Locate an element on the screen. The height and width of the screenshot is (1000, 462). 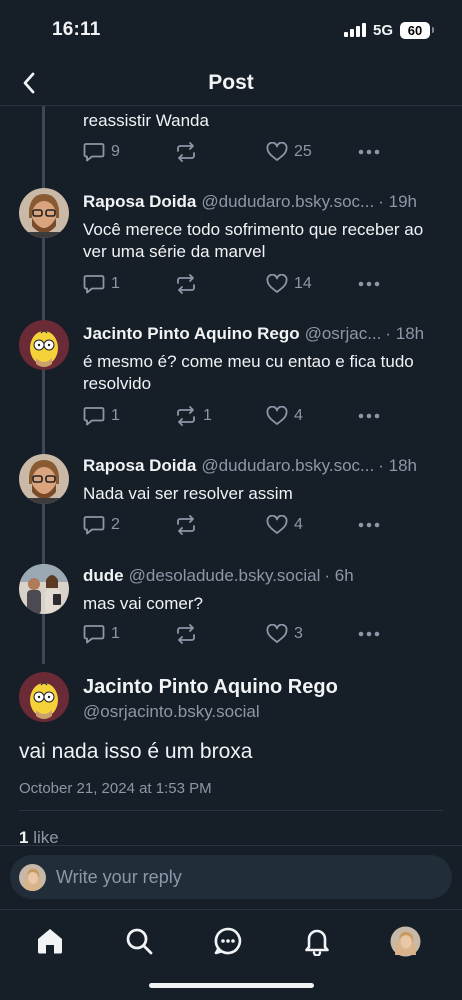
author-handle: @desoladude.bsky.social is located at coordinates (225, 576).